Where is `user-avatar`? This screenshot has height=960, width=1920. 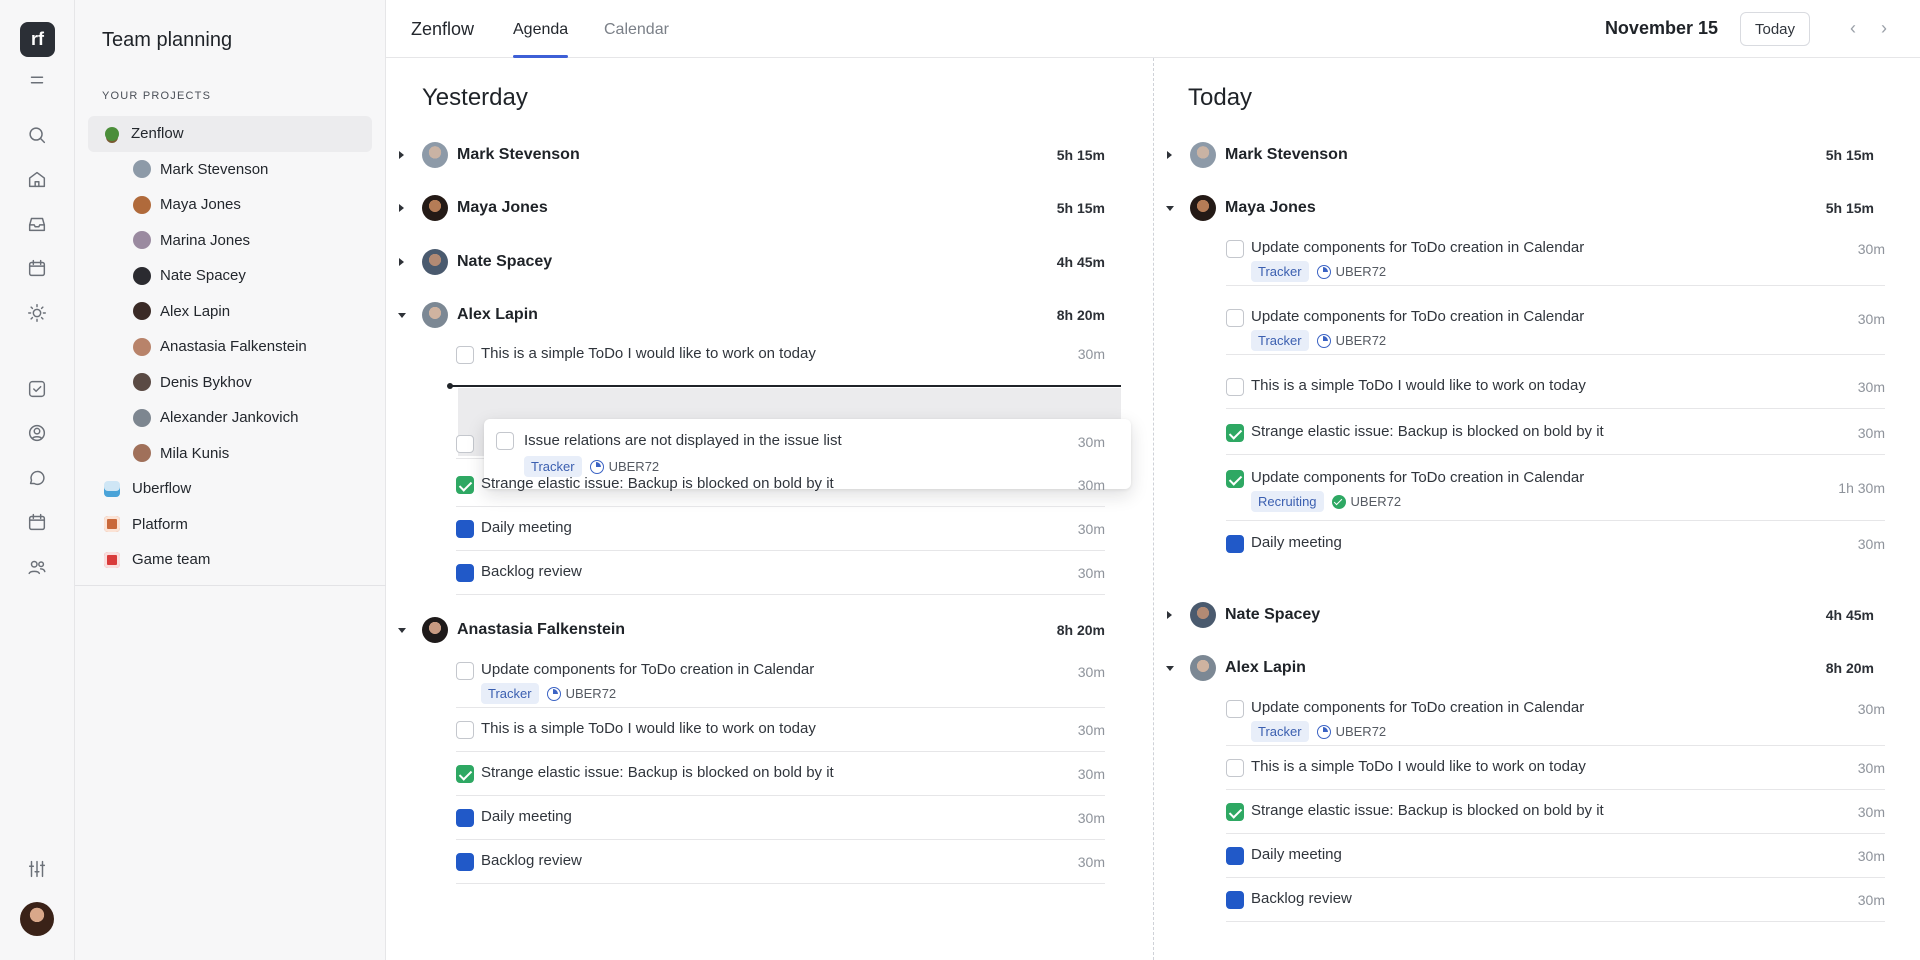 user-avatar is located at coordinates (37, 919).